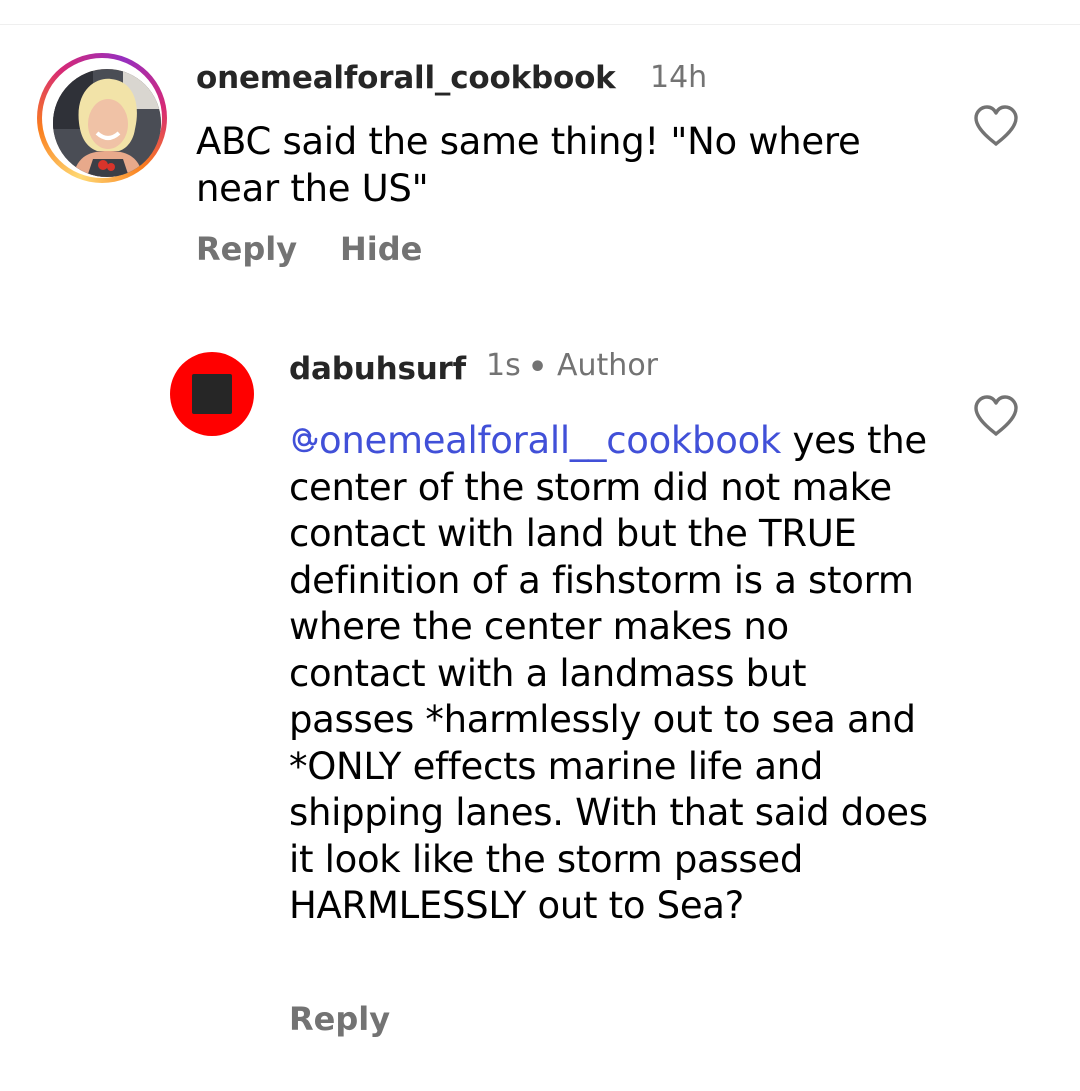 This screenshot has height=1091, width=1080. I want to click on top-divider, so click(540, 24).